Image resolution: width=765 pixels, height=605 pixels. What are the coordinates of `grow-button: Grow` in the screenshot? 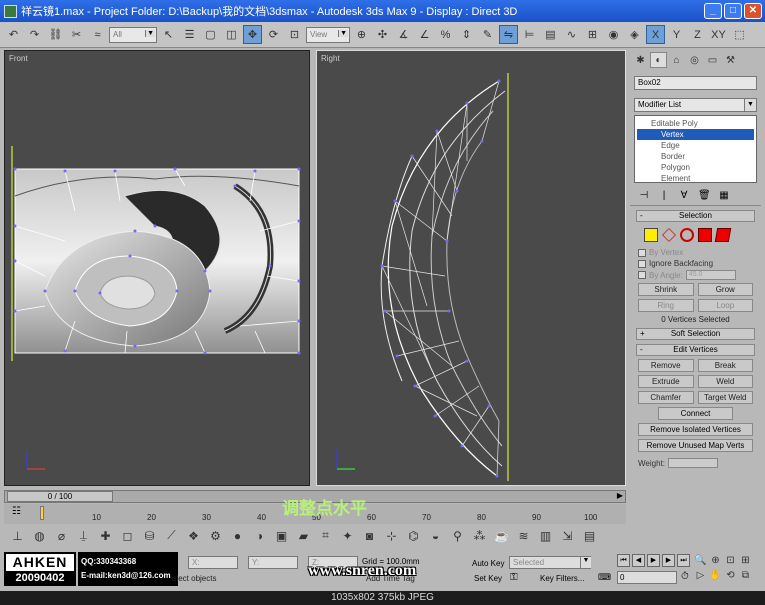 It's located at (725, 289).